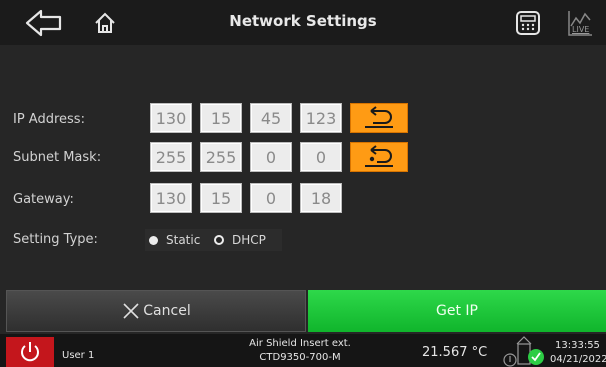 The height and width of the screenshot is (367, 606). Describe the element at coordinates (153, 240) in the screenshot. I see `radio-static-indicator` at that location.